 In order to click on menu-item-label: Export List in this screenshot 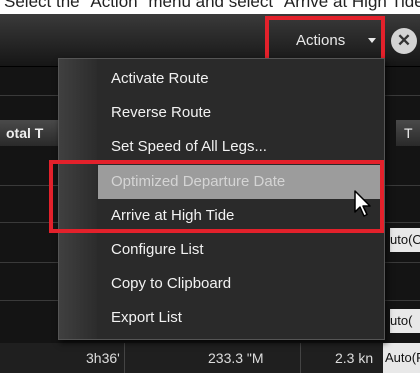, I will do `click(146, 317)`.